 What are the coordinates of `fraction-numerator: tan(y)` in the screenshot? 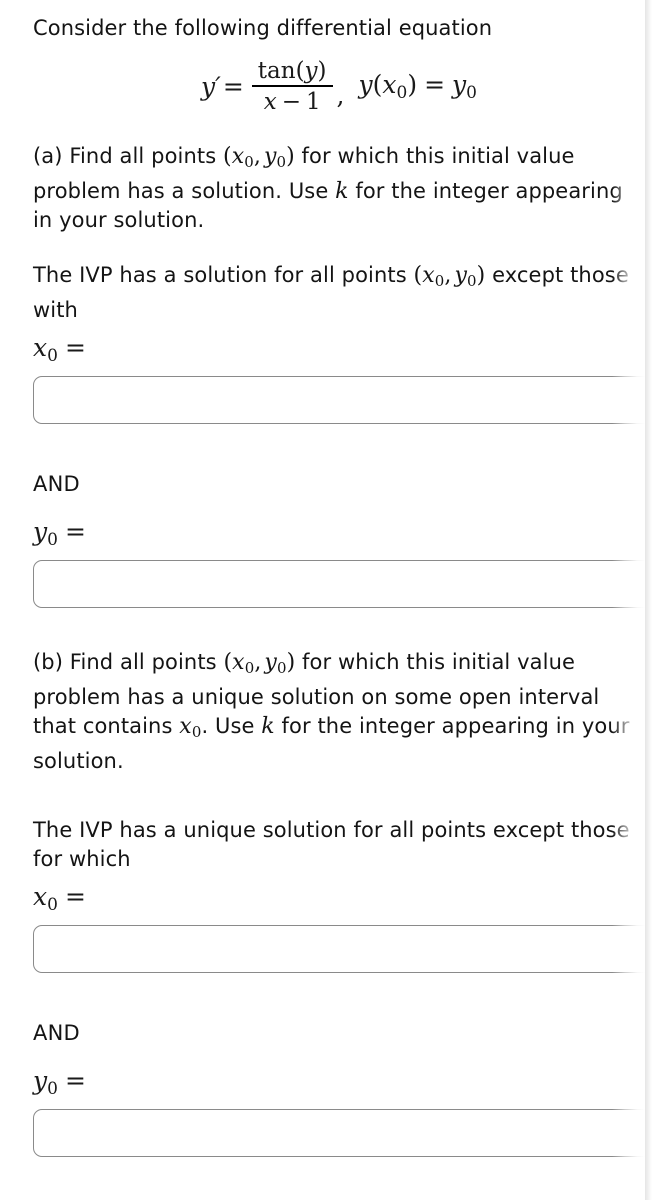 It's located at (292, 72).